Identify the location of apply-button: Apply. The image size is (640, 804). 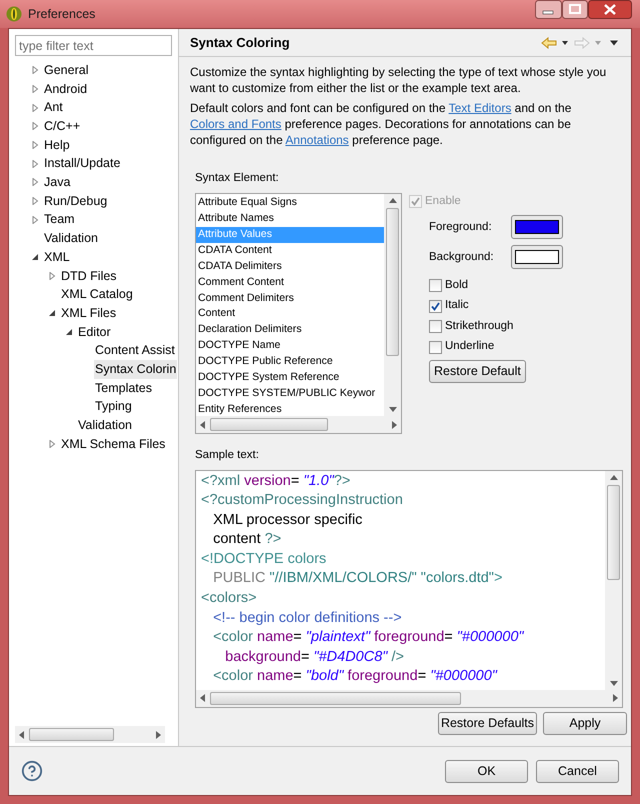
(585, 723).